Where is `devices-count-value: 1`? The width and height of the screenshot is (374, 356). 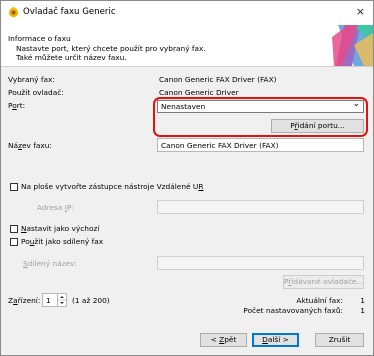
devices-count-value: 1 is located at coordinates (48, 300).